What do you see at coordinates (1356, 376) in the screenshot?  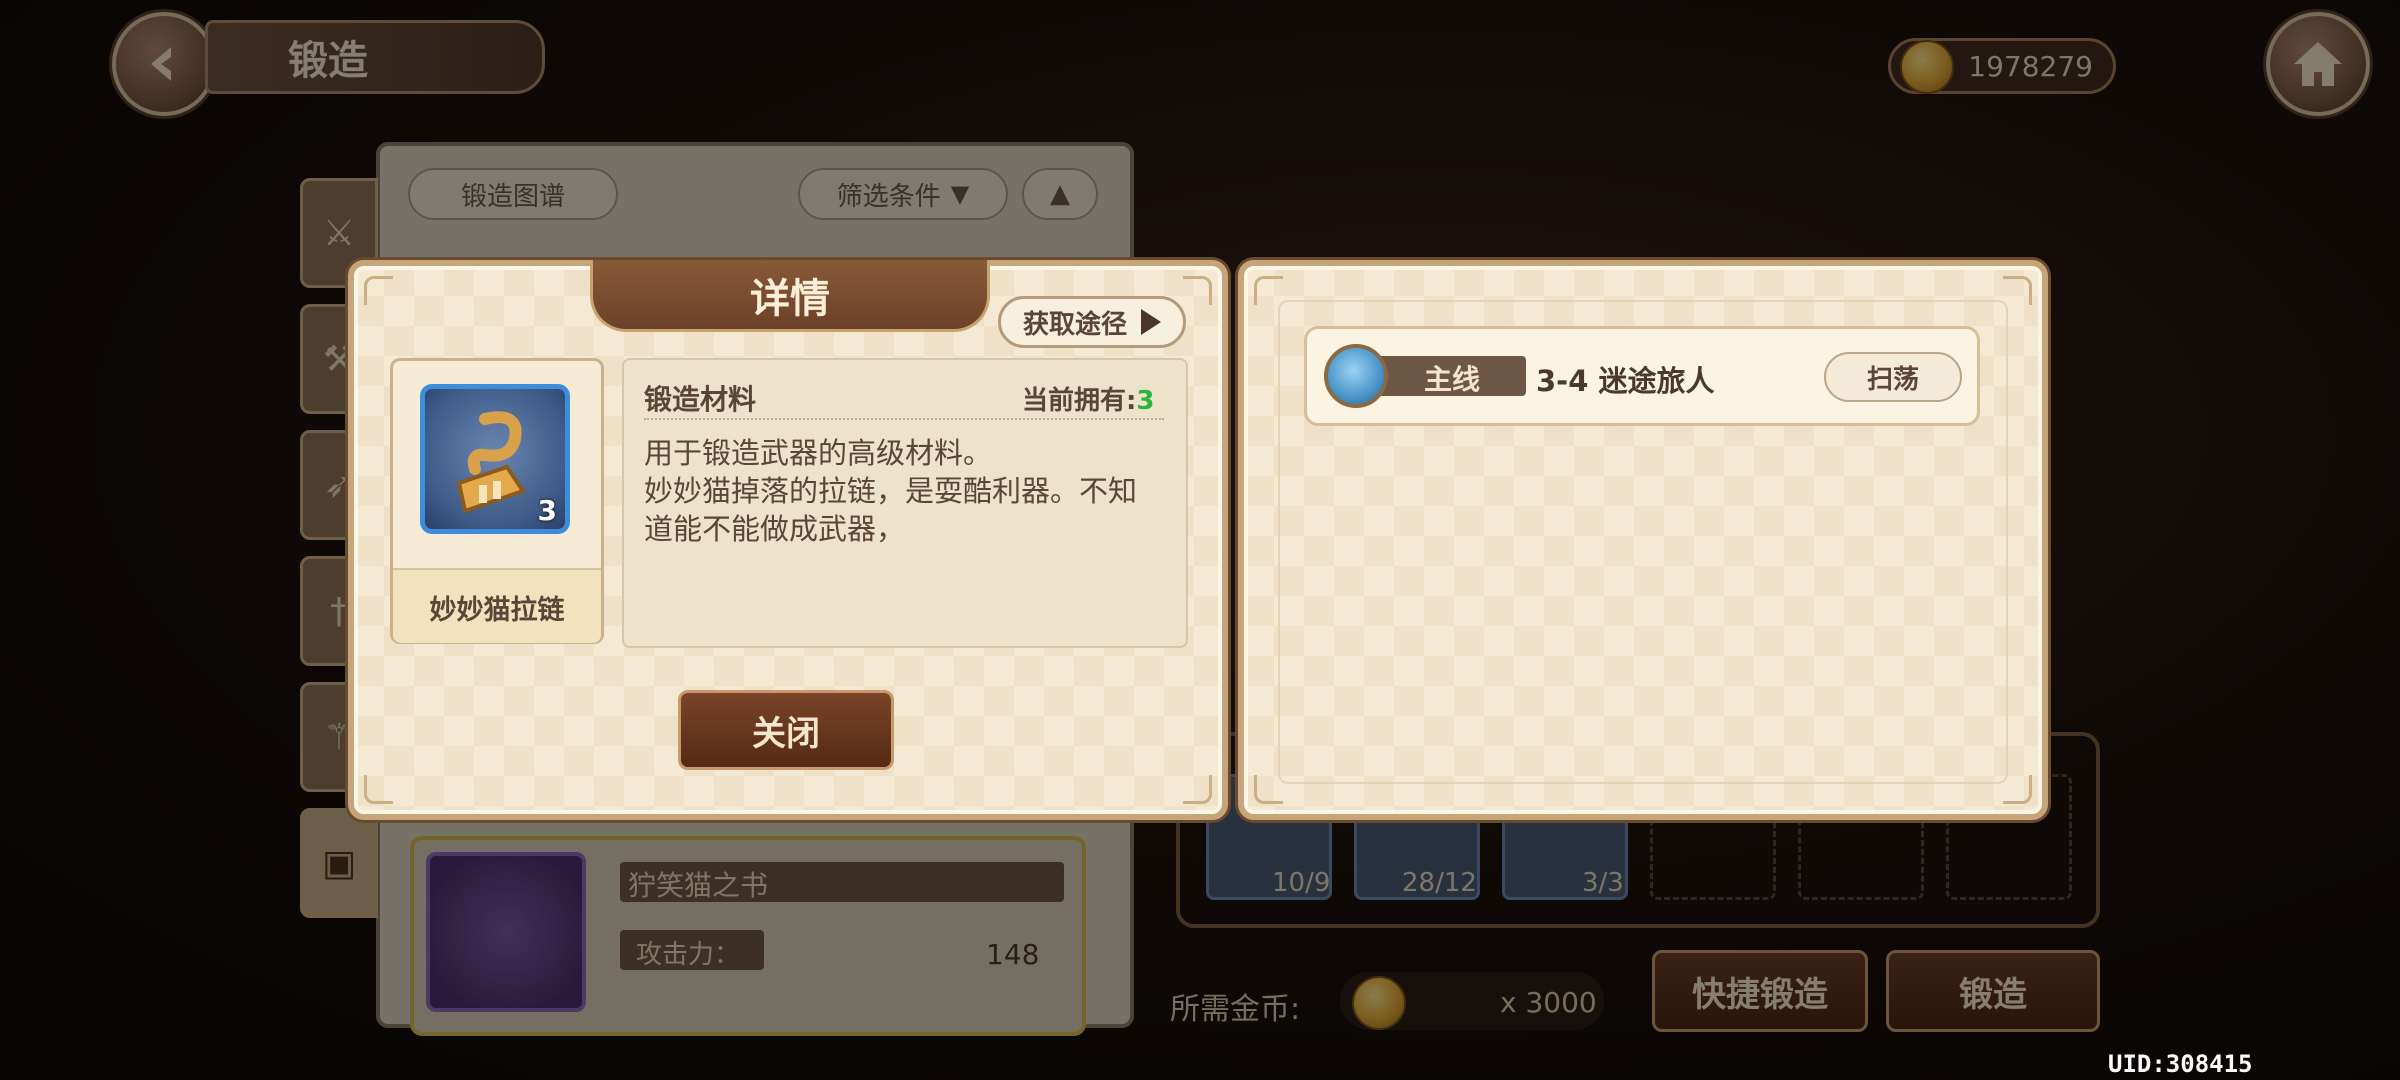 I see `slime-icon` at bounding box center [1356, 376].